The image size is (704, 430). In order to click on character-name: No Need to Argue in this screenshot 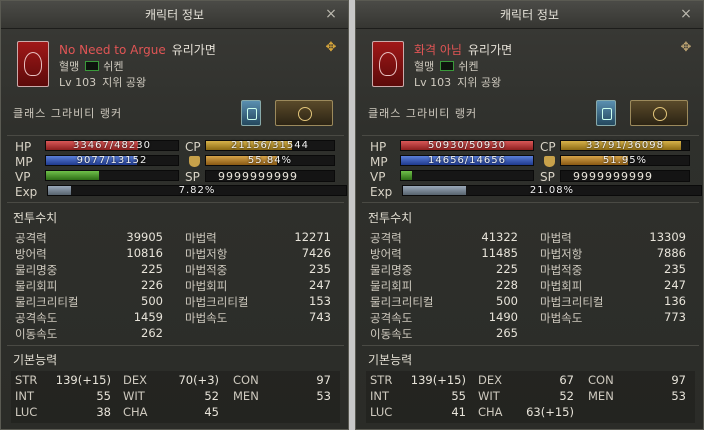, I will do `click(112, 50)`.